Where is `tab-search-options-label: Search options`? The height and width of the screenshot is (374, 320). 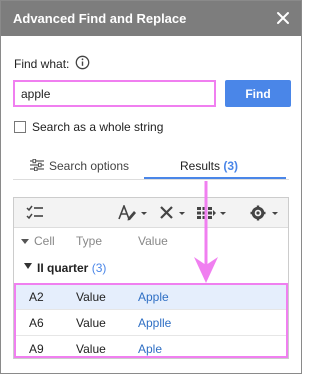 tab-search-options-label: Search options is located at coordinates (89, 166).